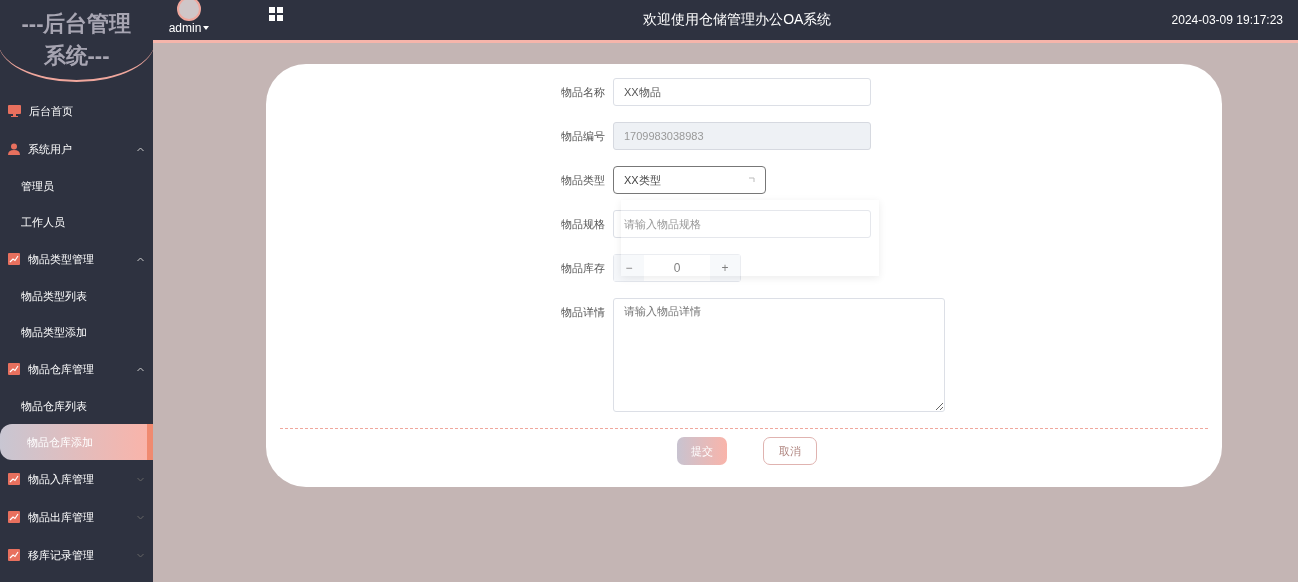 The image size is (1298, 582). Describe the element at coordinates (76, 296) in the screenshot. I see `submenu-item: 物品类型列表` at that location.